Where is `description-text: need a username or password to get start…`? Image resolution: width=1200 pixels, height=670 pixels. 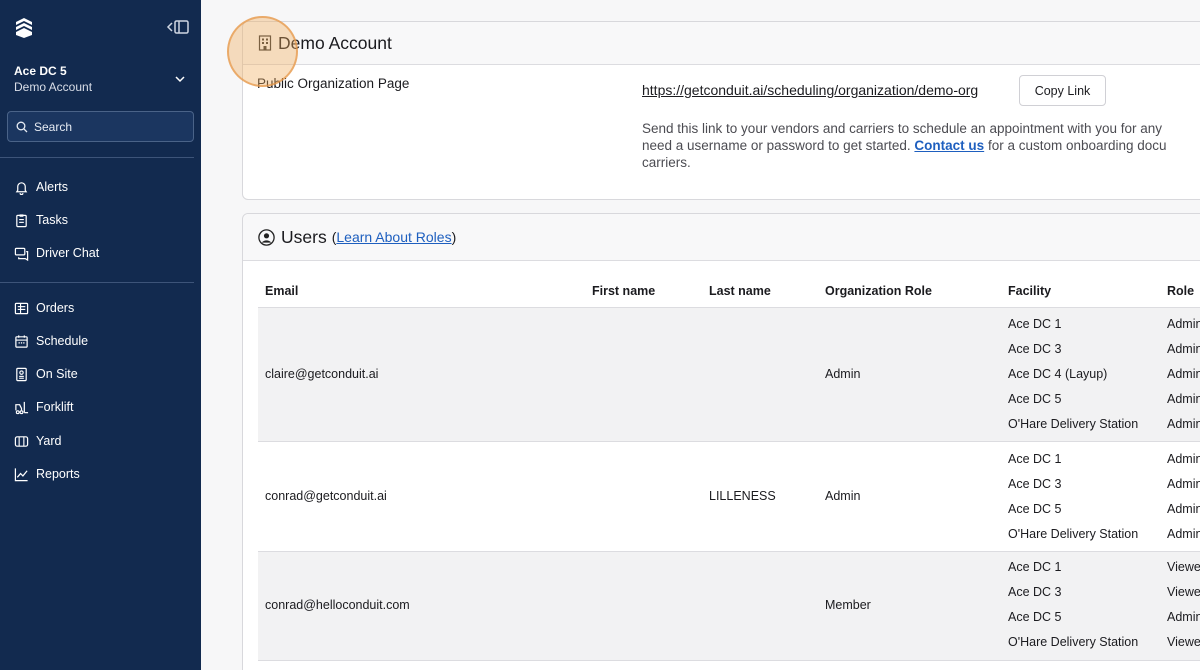 description-text: need a username or password to get start… is located at coordinates (776, 145).